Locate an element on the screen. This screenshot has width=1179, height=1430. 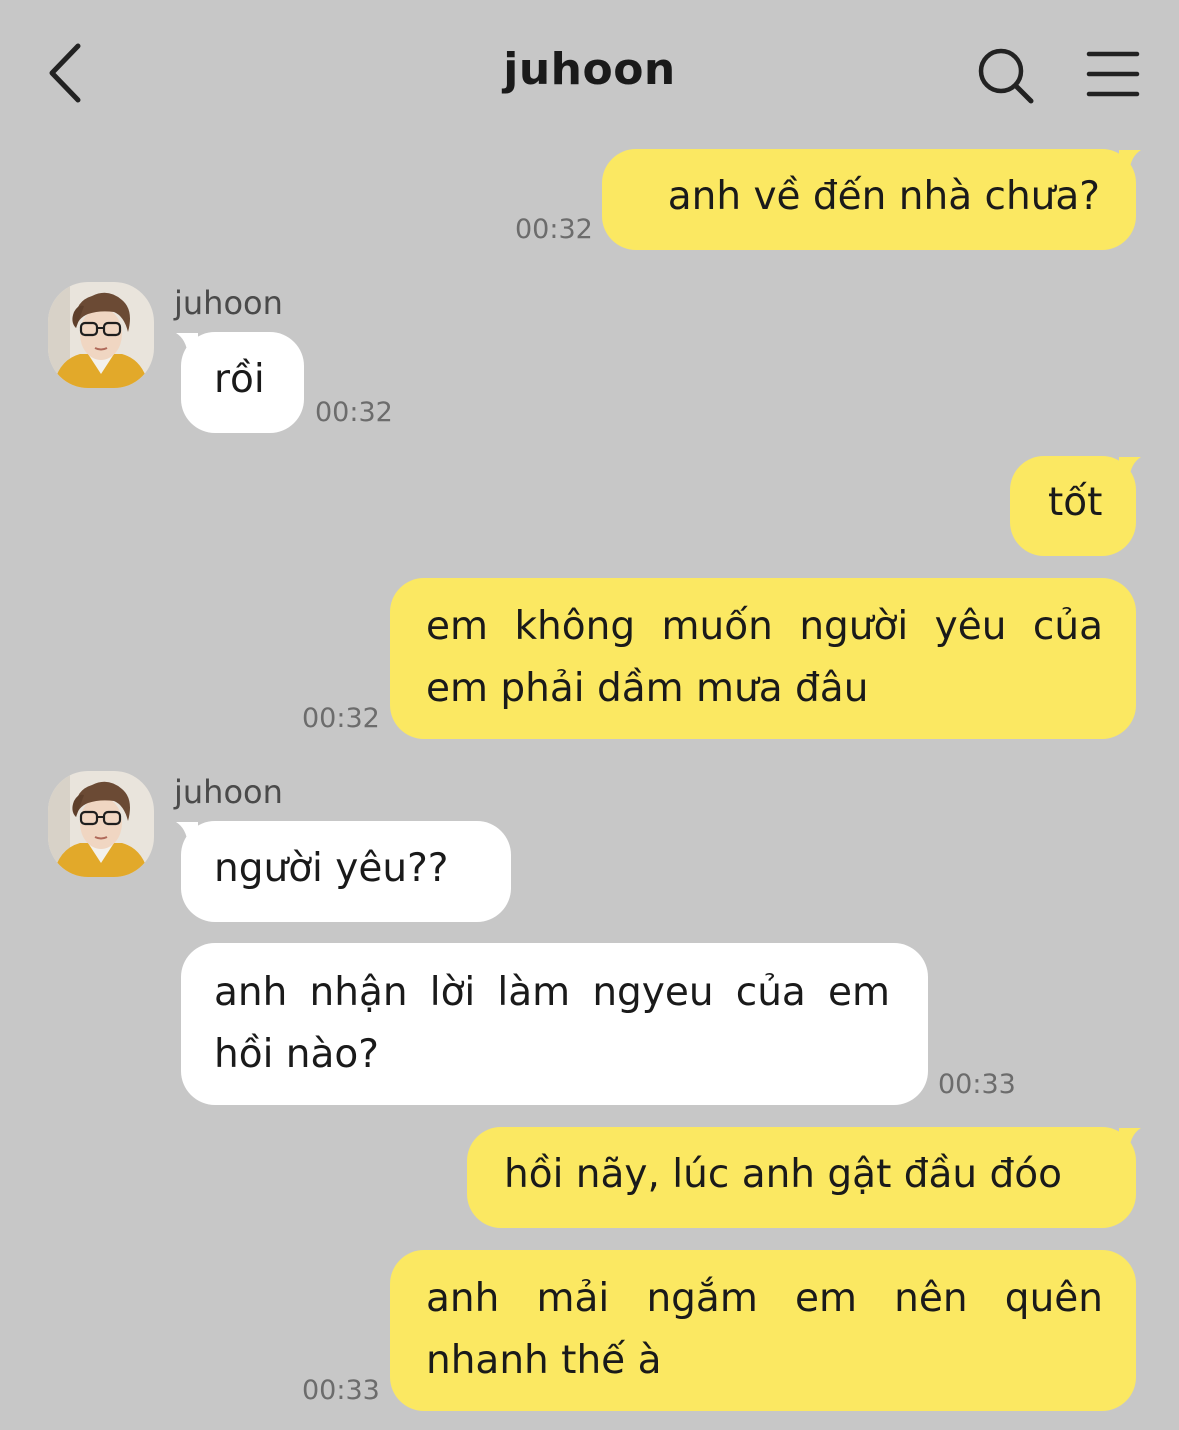
my-message-bubble: anh về đến nhà chưa? is located at coordinates (869, 199).